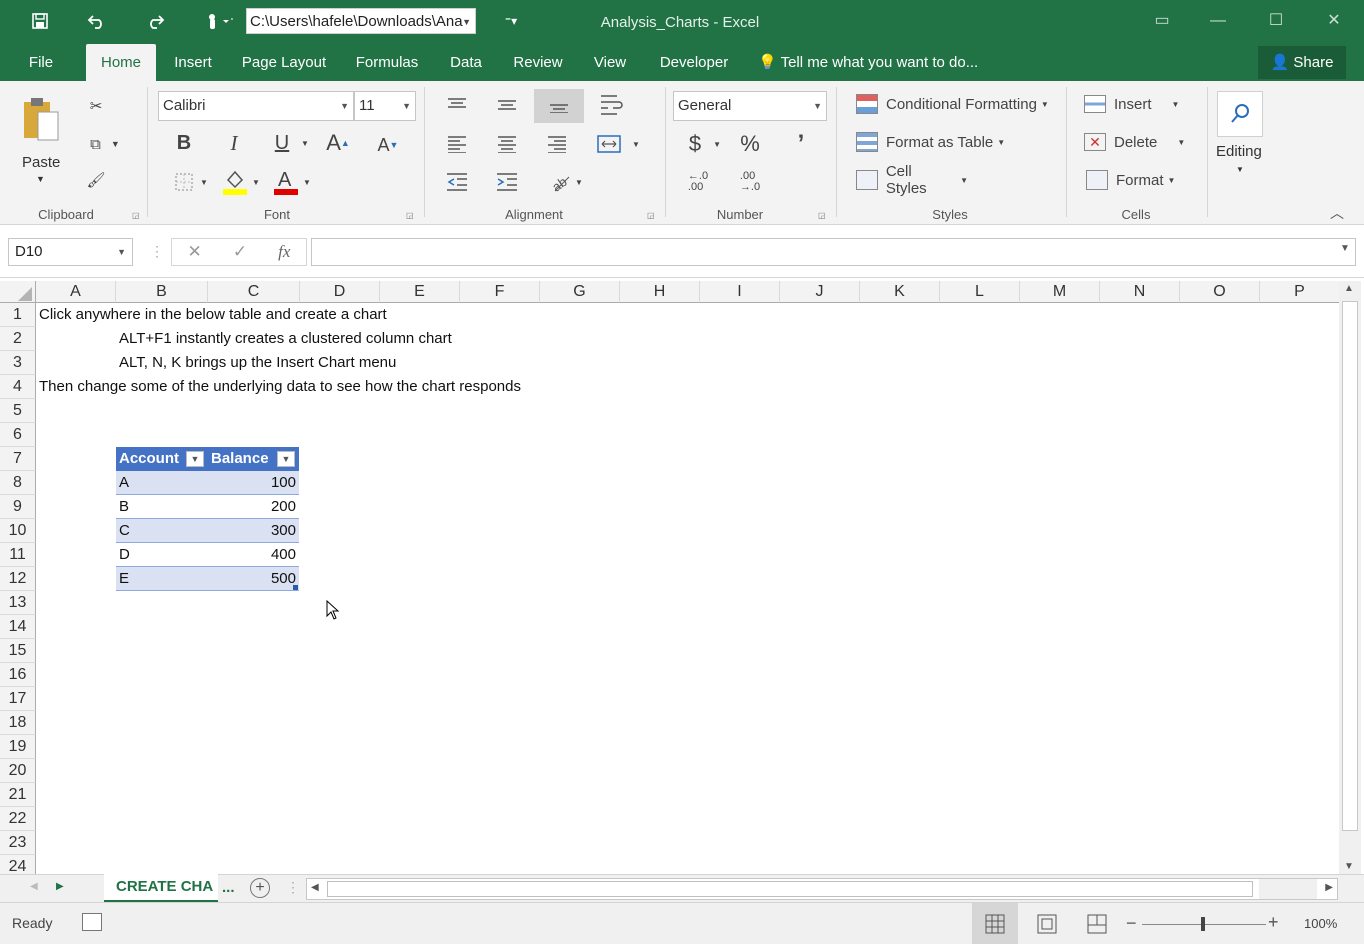 The width and height of the screenshot is (1364, 944). I want to click on row-header-7: 7, so click(18, 459).